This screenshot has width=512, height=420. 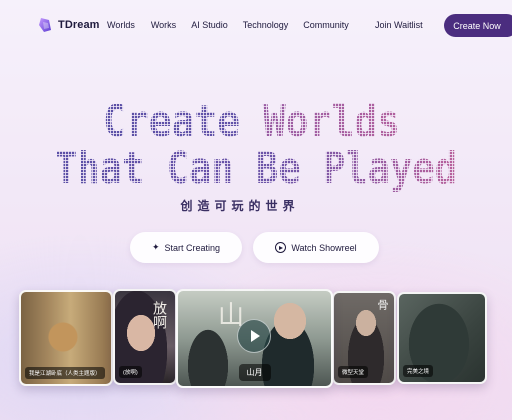 I want to click on work-card-2: 放啊 (放啊), so click(x=145, y=337).